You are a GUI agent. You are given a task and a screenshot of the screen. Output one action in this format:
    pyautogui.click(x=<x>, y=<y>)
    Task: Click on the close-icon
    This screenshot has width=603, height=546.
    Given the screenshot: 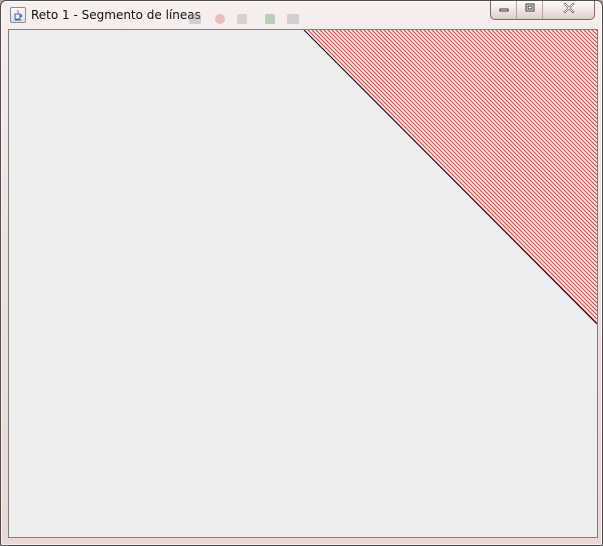 What is the action you would take?
    pyautogui.click(x=569, y=10)
    